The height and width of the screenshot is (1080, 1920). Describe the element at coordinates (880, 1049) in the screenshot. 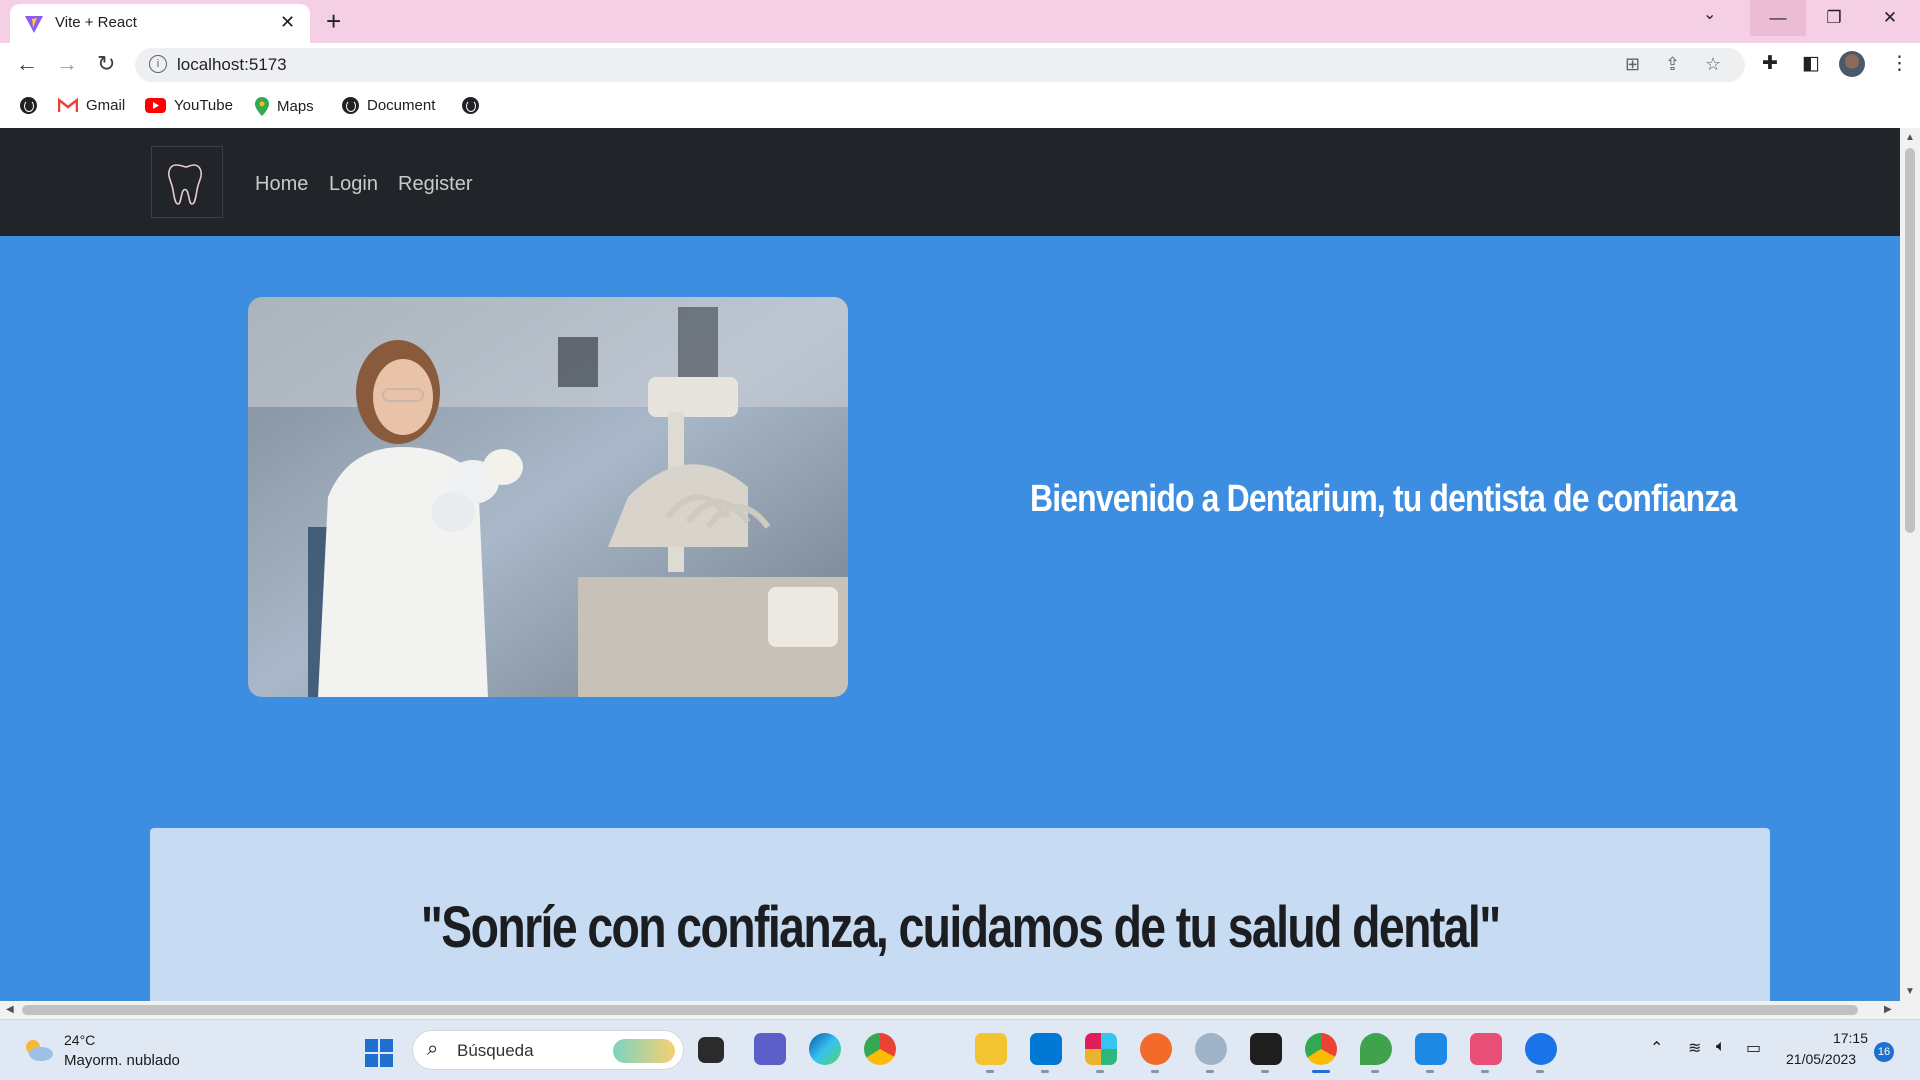

I see `chrome-icon` at that location.